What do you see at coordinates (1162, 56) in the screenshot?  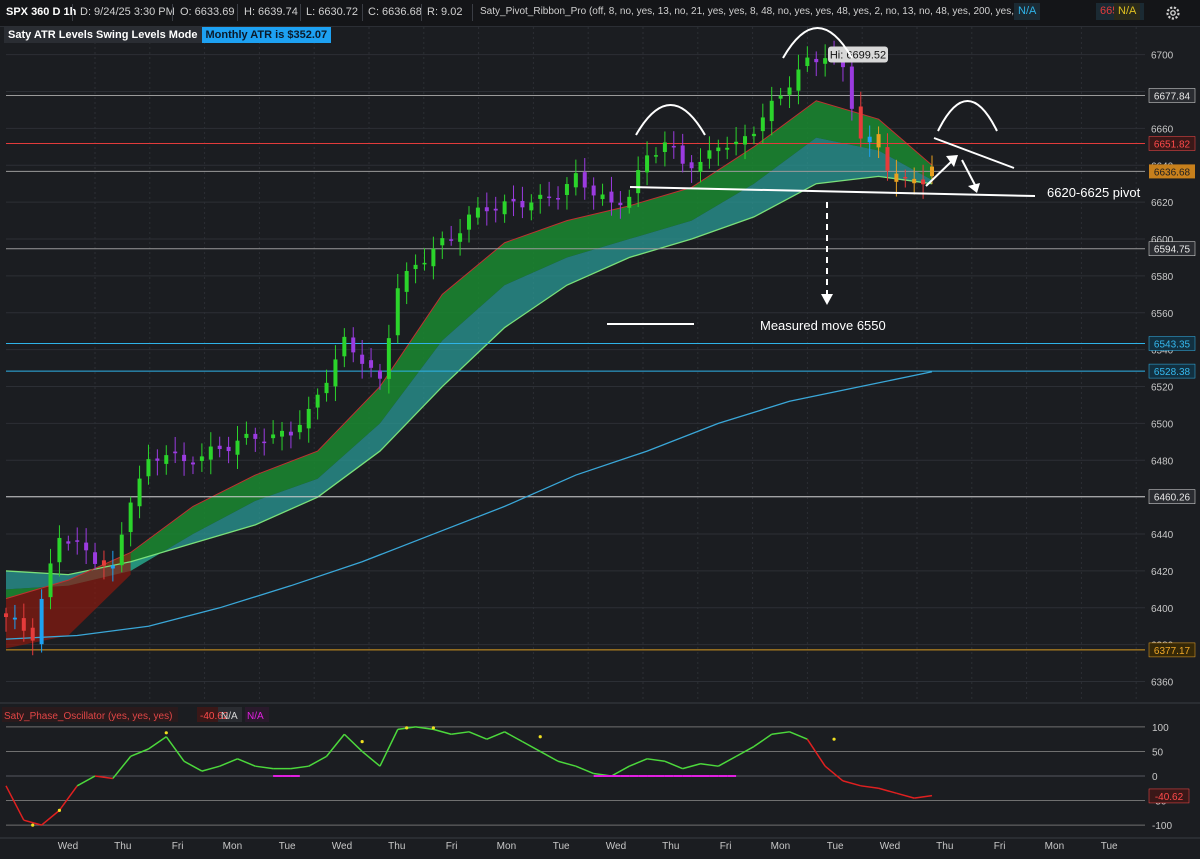 I see `price-tick-label: 6700` at bounding box center [1162, 56].